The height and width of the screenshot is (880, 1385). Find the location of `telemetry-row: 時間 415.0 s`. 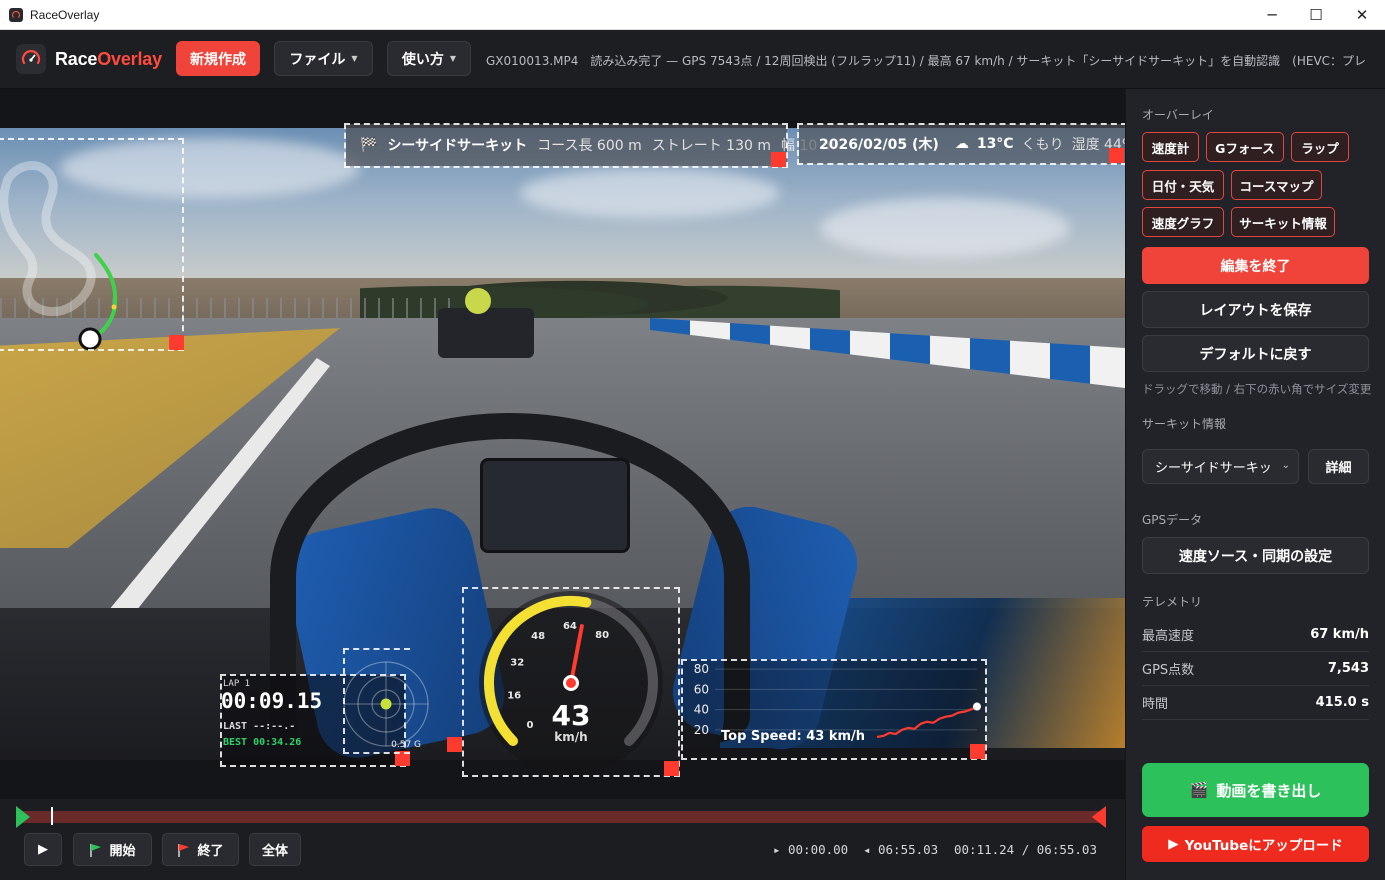

telemetry-row: 時間 415.0 s is located at coordinates (1255, 703).